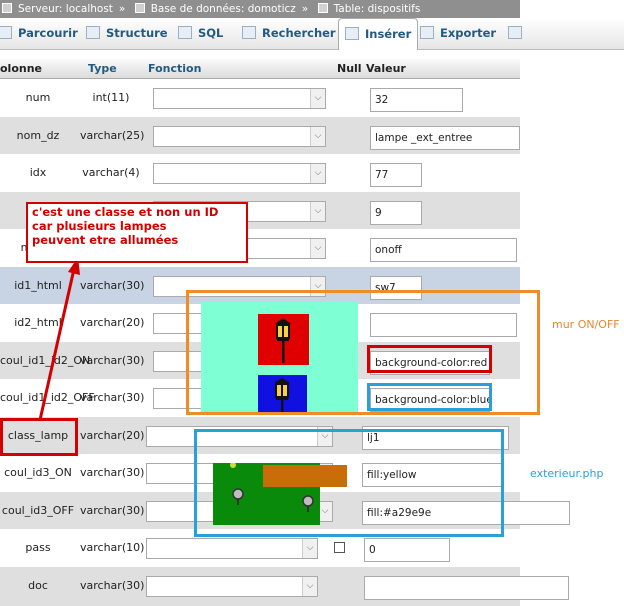  What do you see at coordinates (339, 547) in the screenshot?
I see `null-checkbox` at bounding box center [339, 547].